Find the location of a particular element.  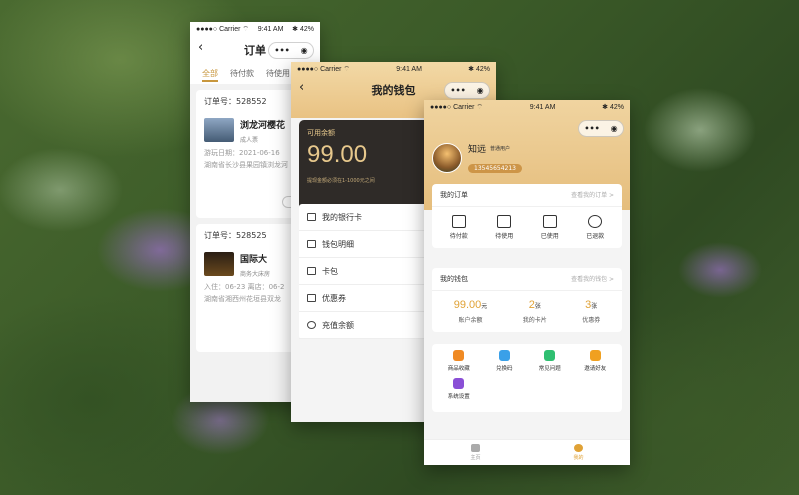

tool-label: 商品收藏 is located at coordinates (458, 369).